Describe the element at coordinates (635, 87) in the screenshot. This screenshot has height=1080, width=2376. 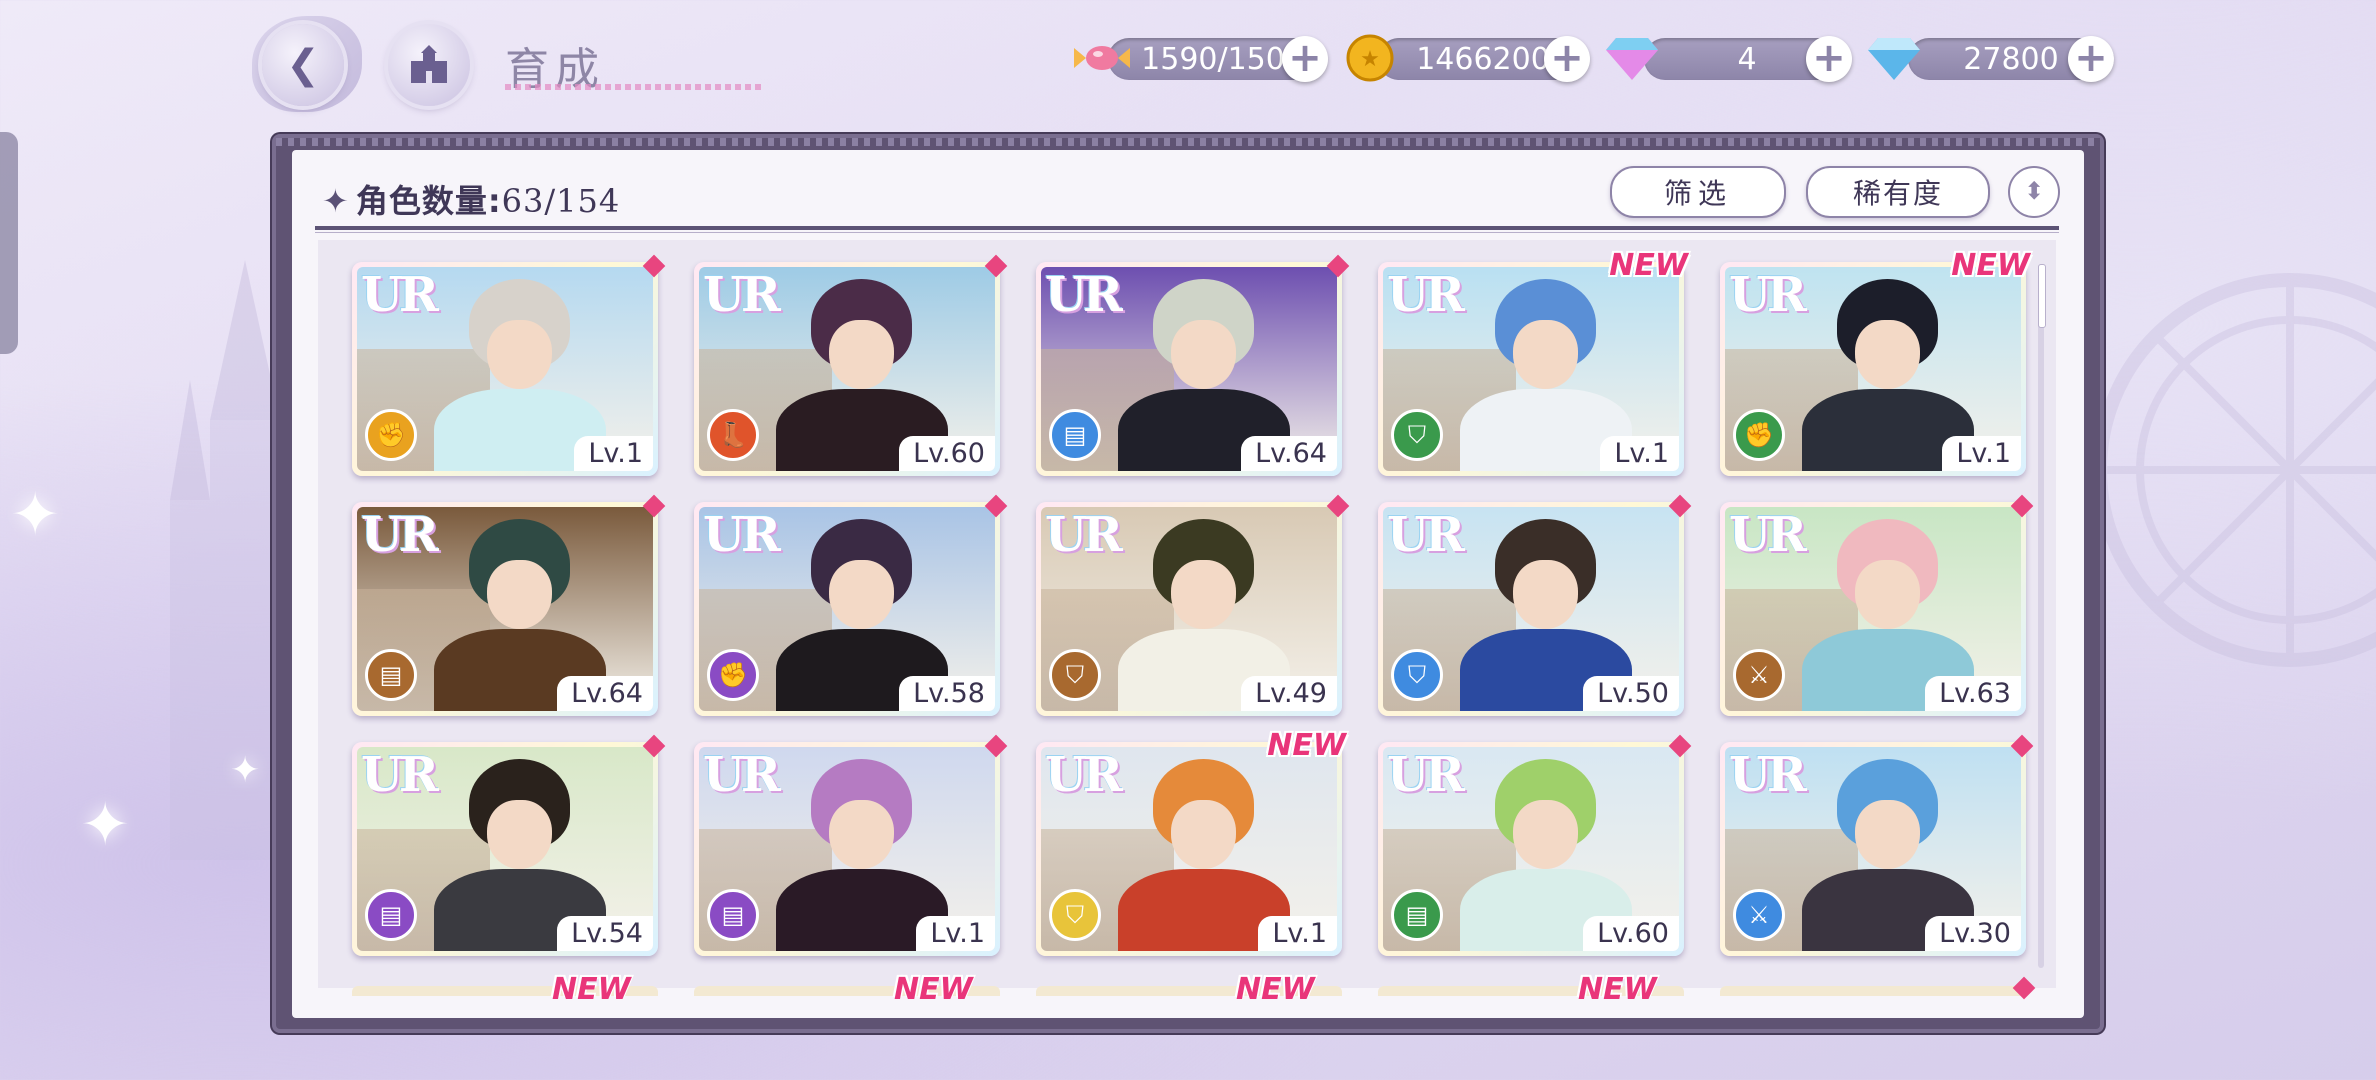
I see `title-decoration` at that location.